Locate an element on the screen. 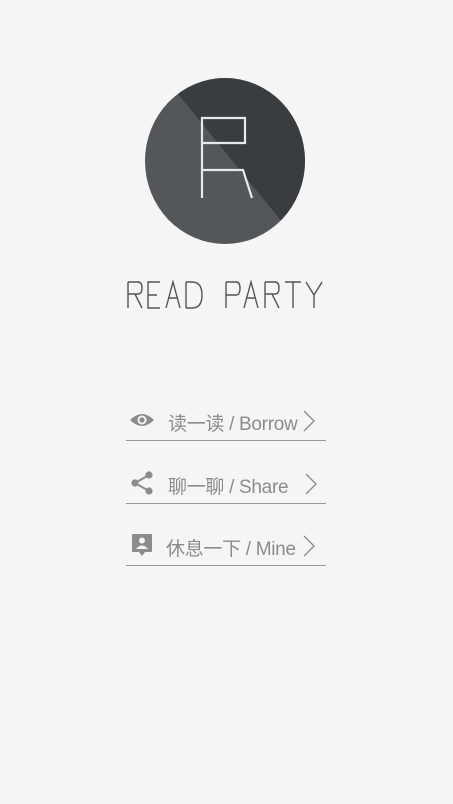 This screenshot has height=804, width=453. menu-item-share: 聊一聊 / Share is located at coordinates (226, 484).